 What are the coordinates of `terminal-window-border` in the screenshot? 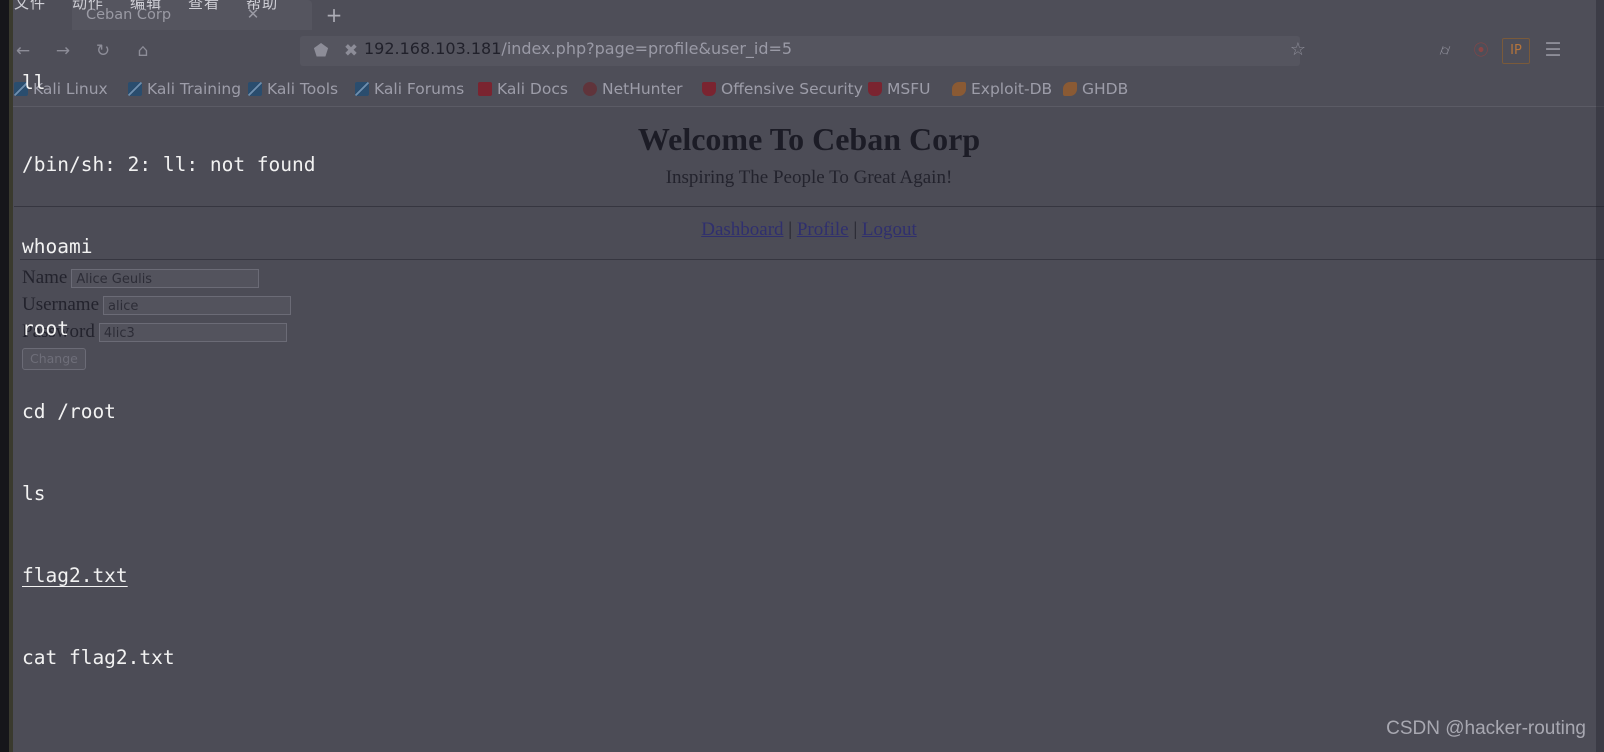 It's located at (11, 376).